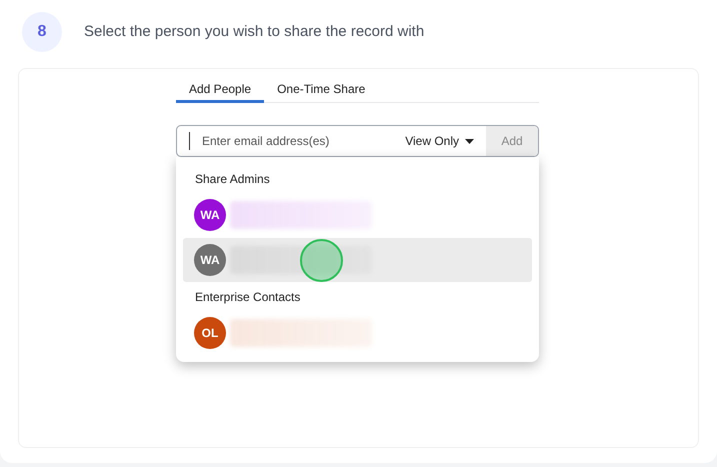 The height and width of the screenshot is (467, 717). Describe the element at coordinates (254, 32) in the screenshot. I see `step-instruction: Select the person you wish to share the record with` at that location.